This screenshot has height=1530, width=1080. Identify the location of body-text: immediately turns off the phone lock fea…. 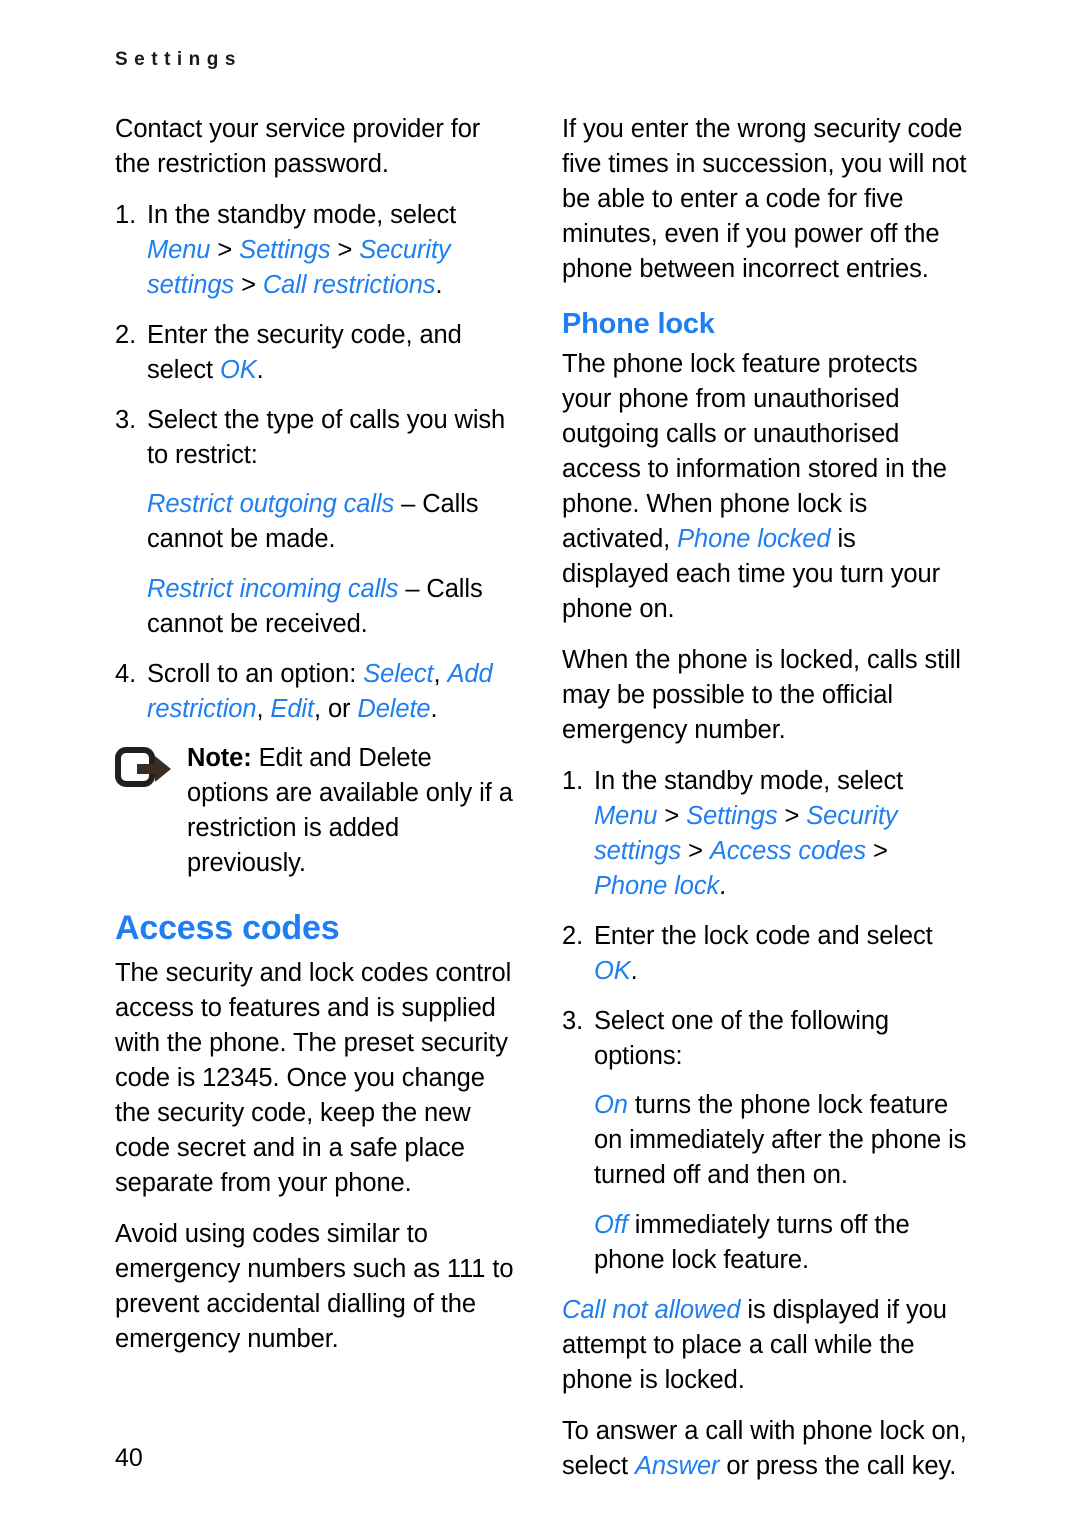
(752, 1242).